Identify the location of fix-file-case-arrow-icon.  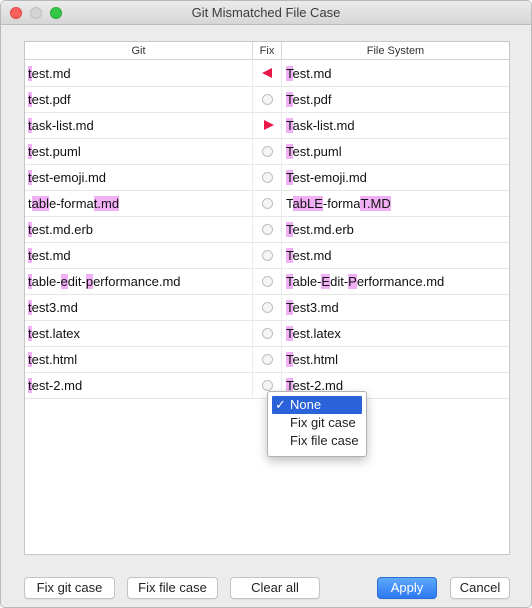
(269, 125).